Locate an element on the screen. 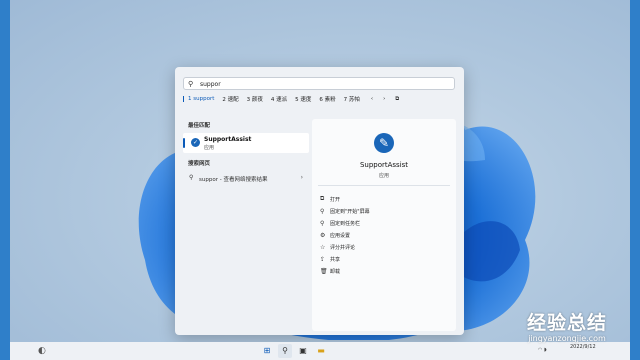 The width and height of the screenshot is (640, 360). explorer-icon: ▬ is located at coordinates (321, 351).